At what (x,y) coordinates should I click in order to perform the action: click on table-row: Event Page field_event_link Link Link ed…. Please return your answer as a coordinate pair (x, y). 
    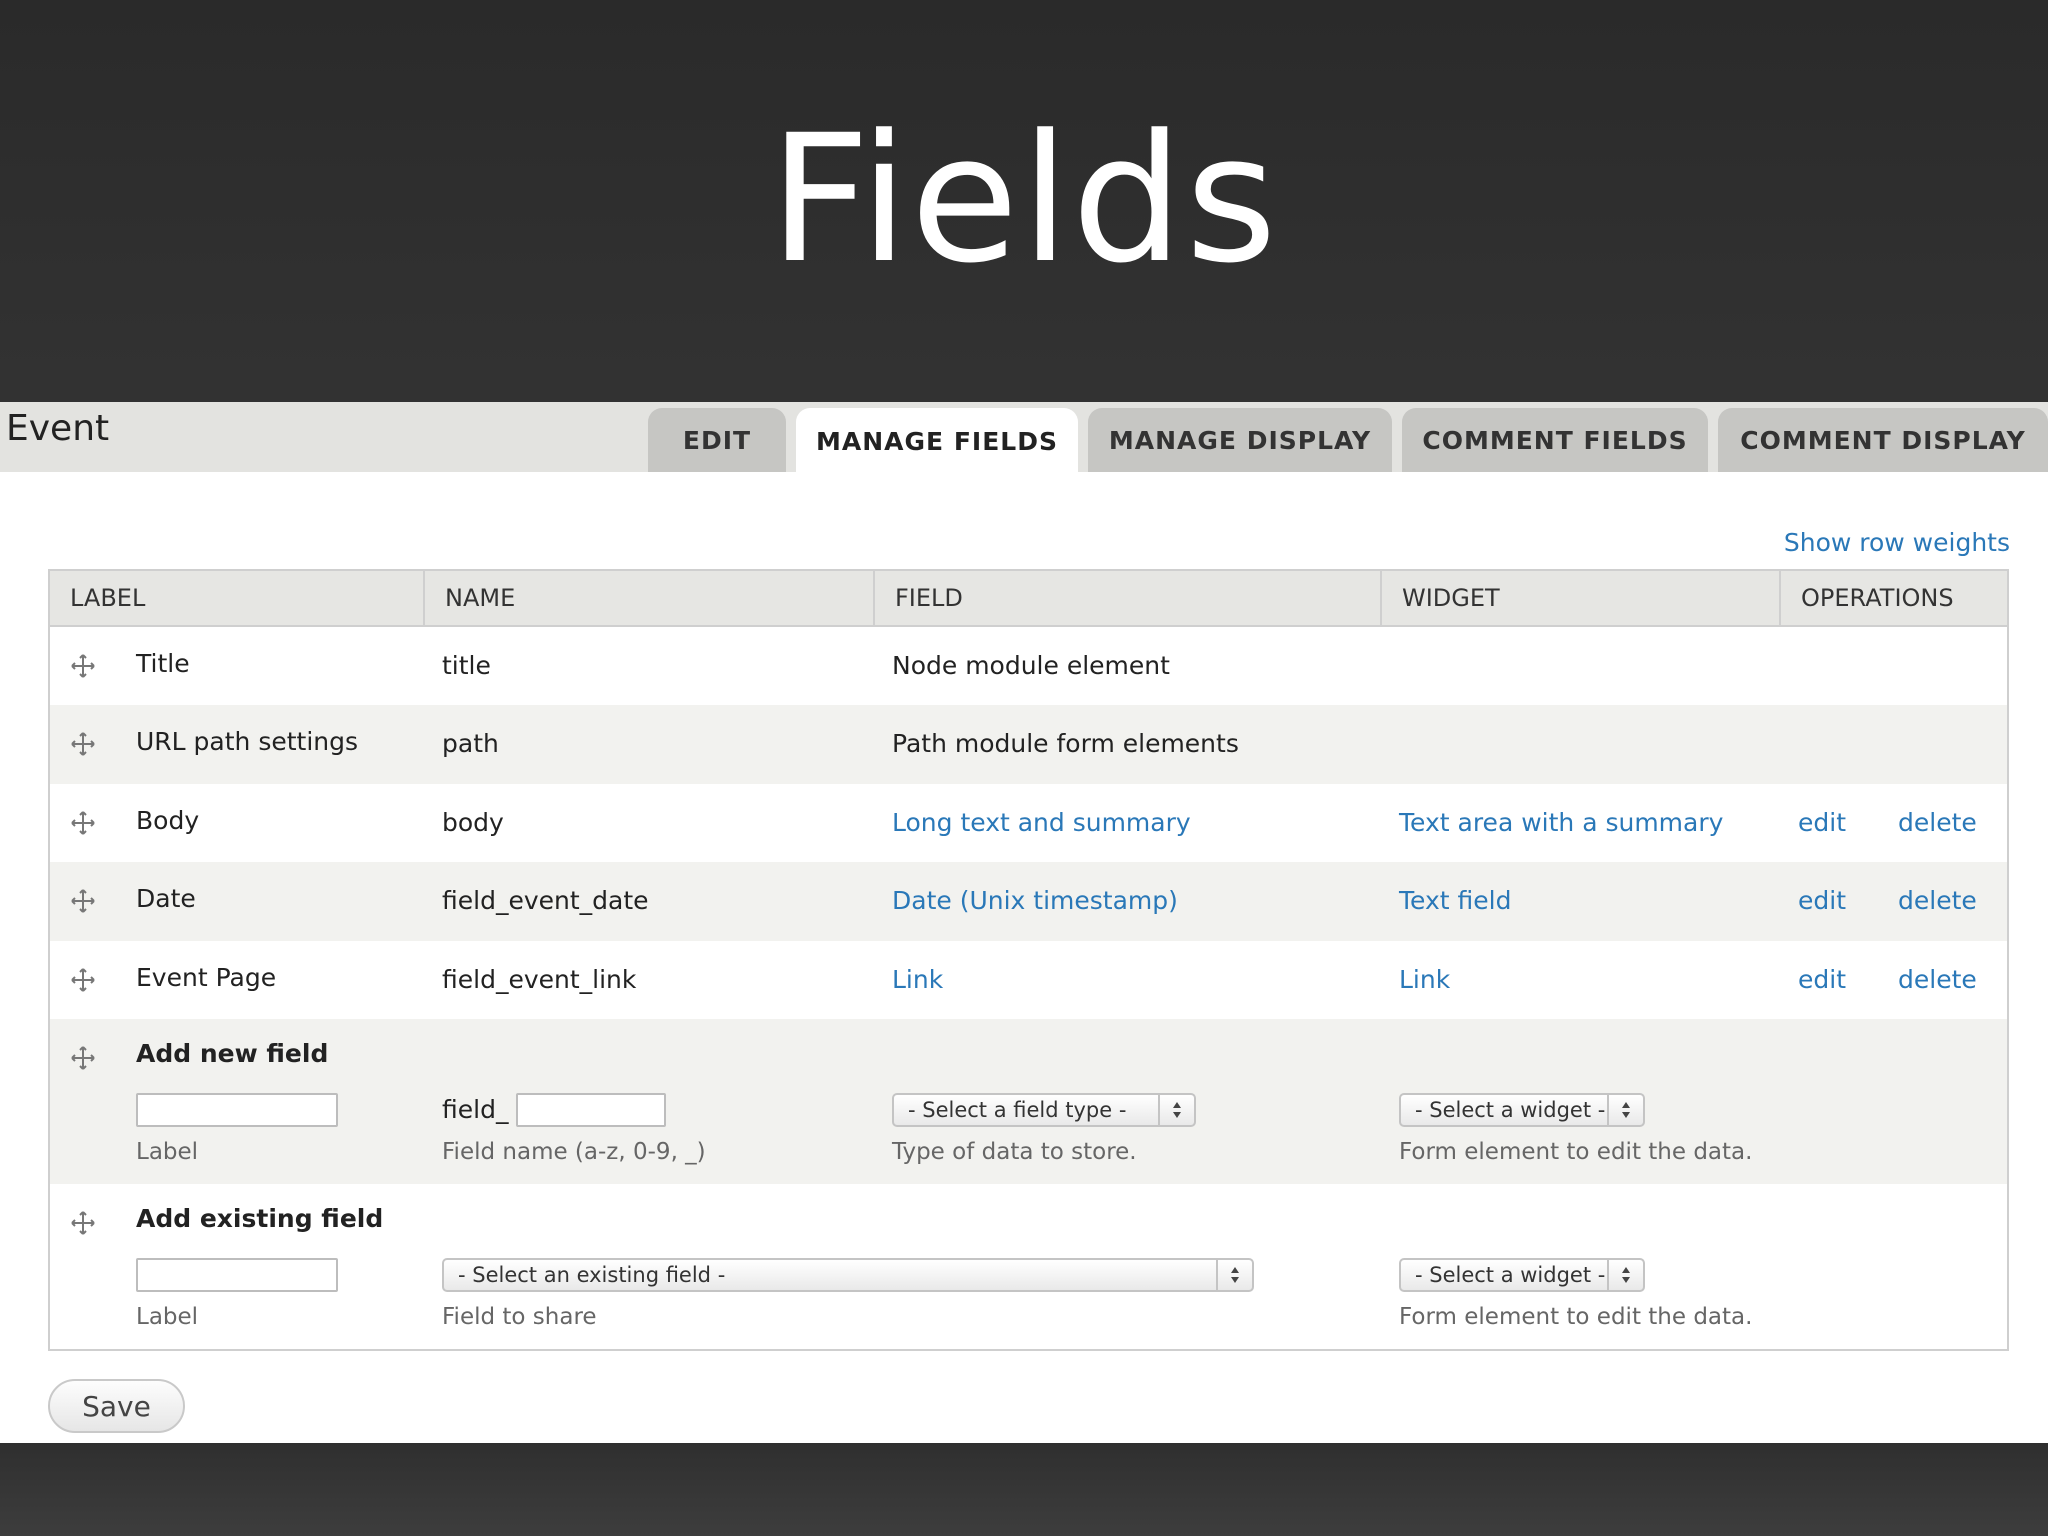
    Looking at the image, I should click on (1028, 980).